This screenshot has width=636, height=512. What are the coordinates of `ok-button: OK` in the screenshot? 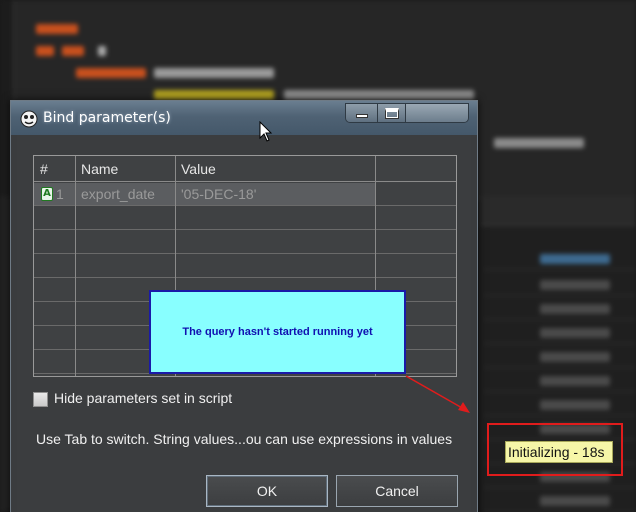 It's located at (267, 491).